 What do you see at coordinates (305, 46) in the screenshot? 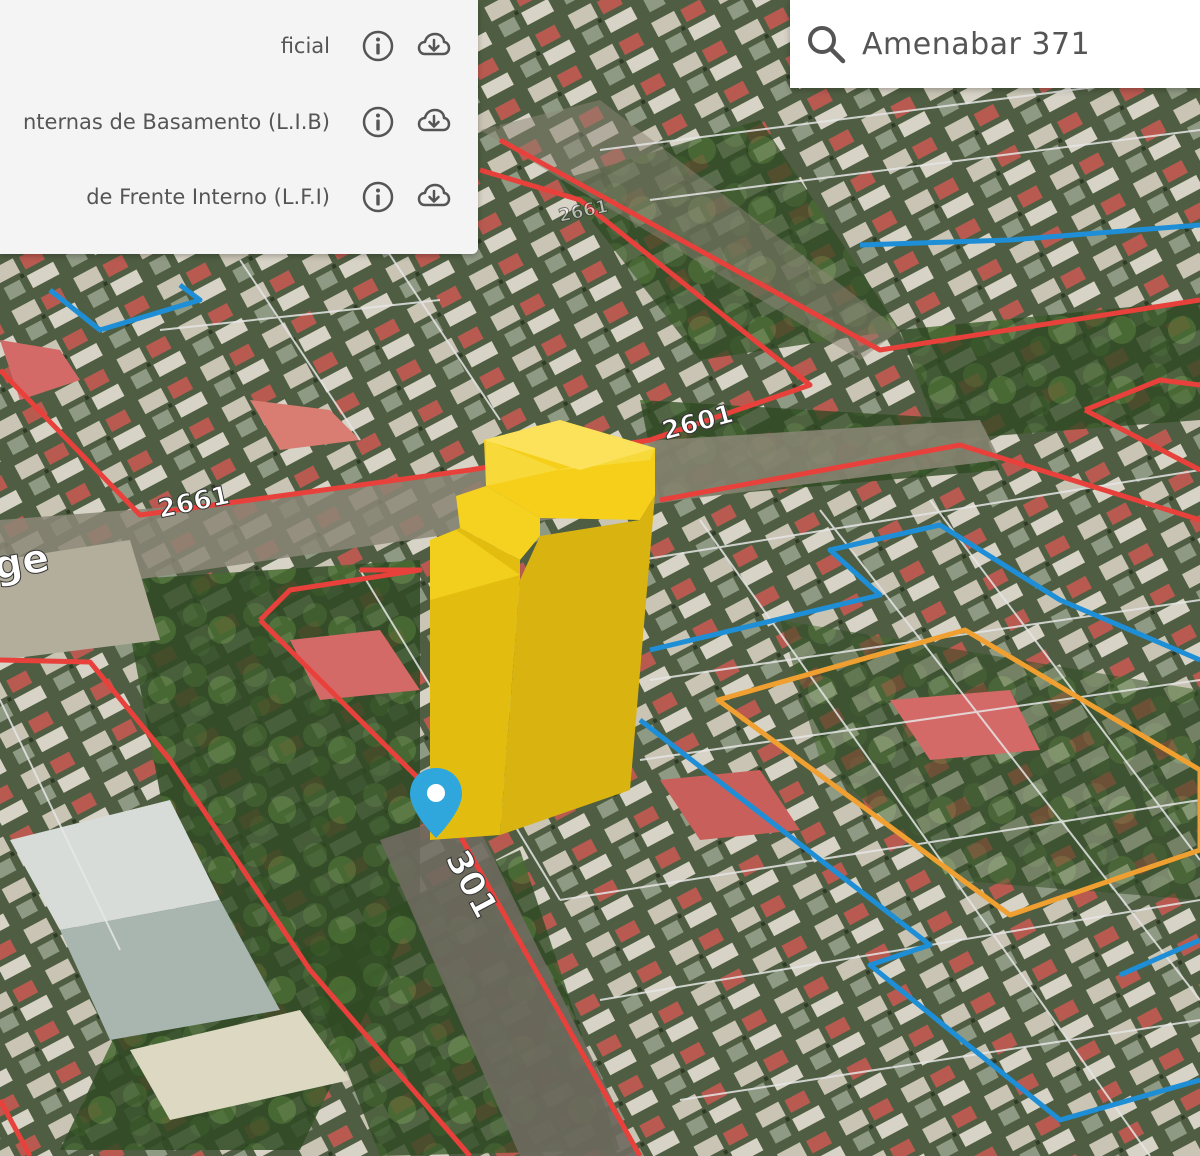
I see `layer-label: ficial` at bounding box center [305, 46].